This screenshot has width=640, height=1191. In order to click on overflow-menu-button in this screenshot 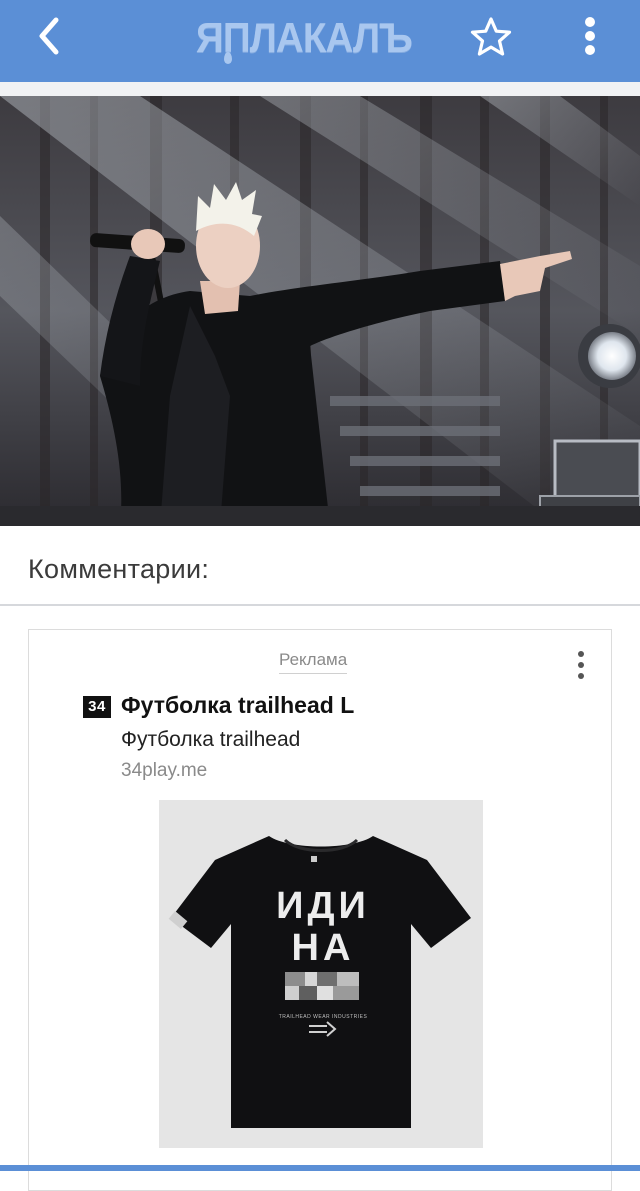, I will do `click(590, 36)`.